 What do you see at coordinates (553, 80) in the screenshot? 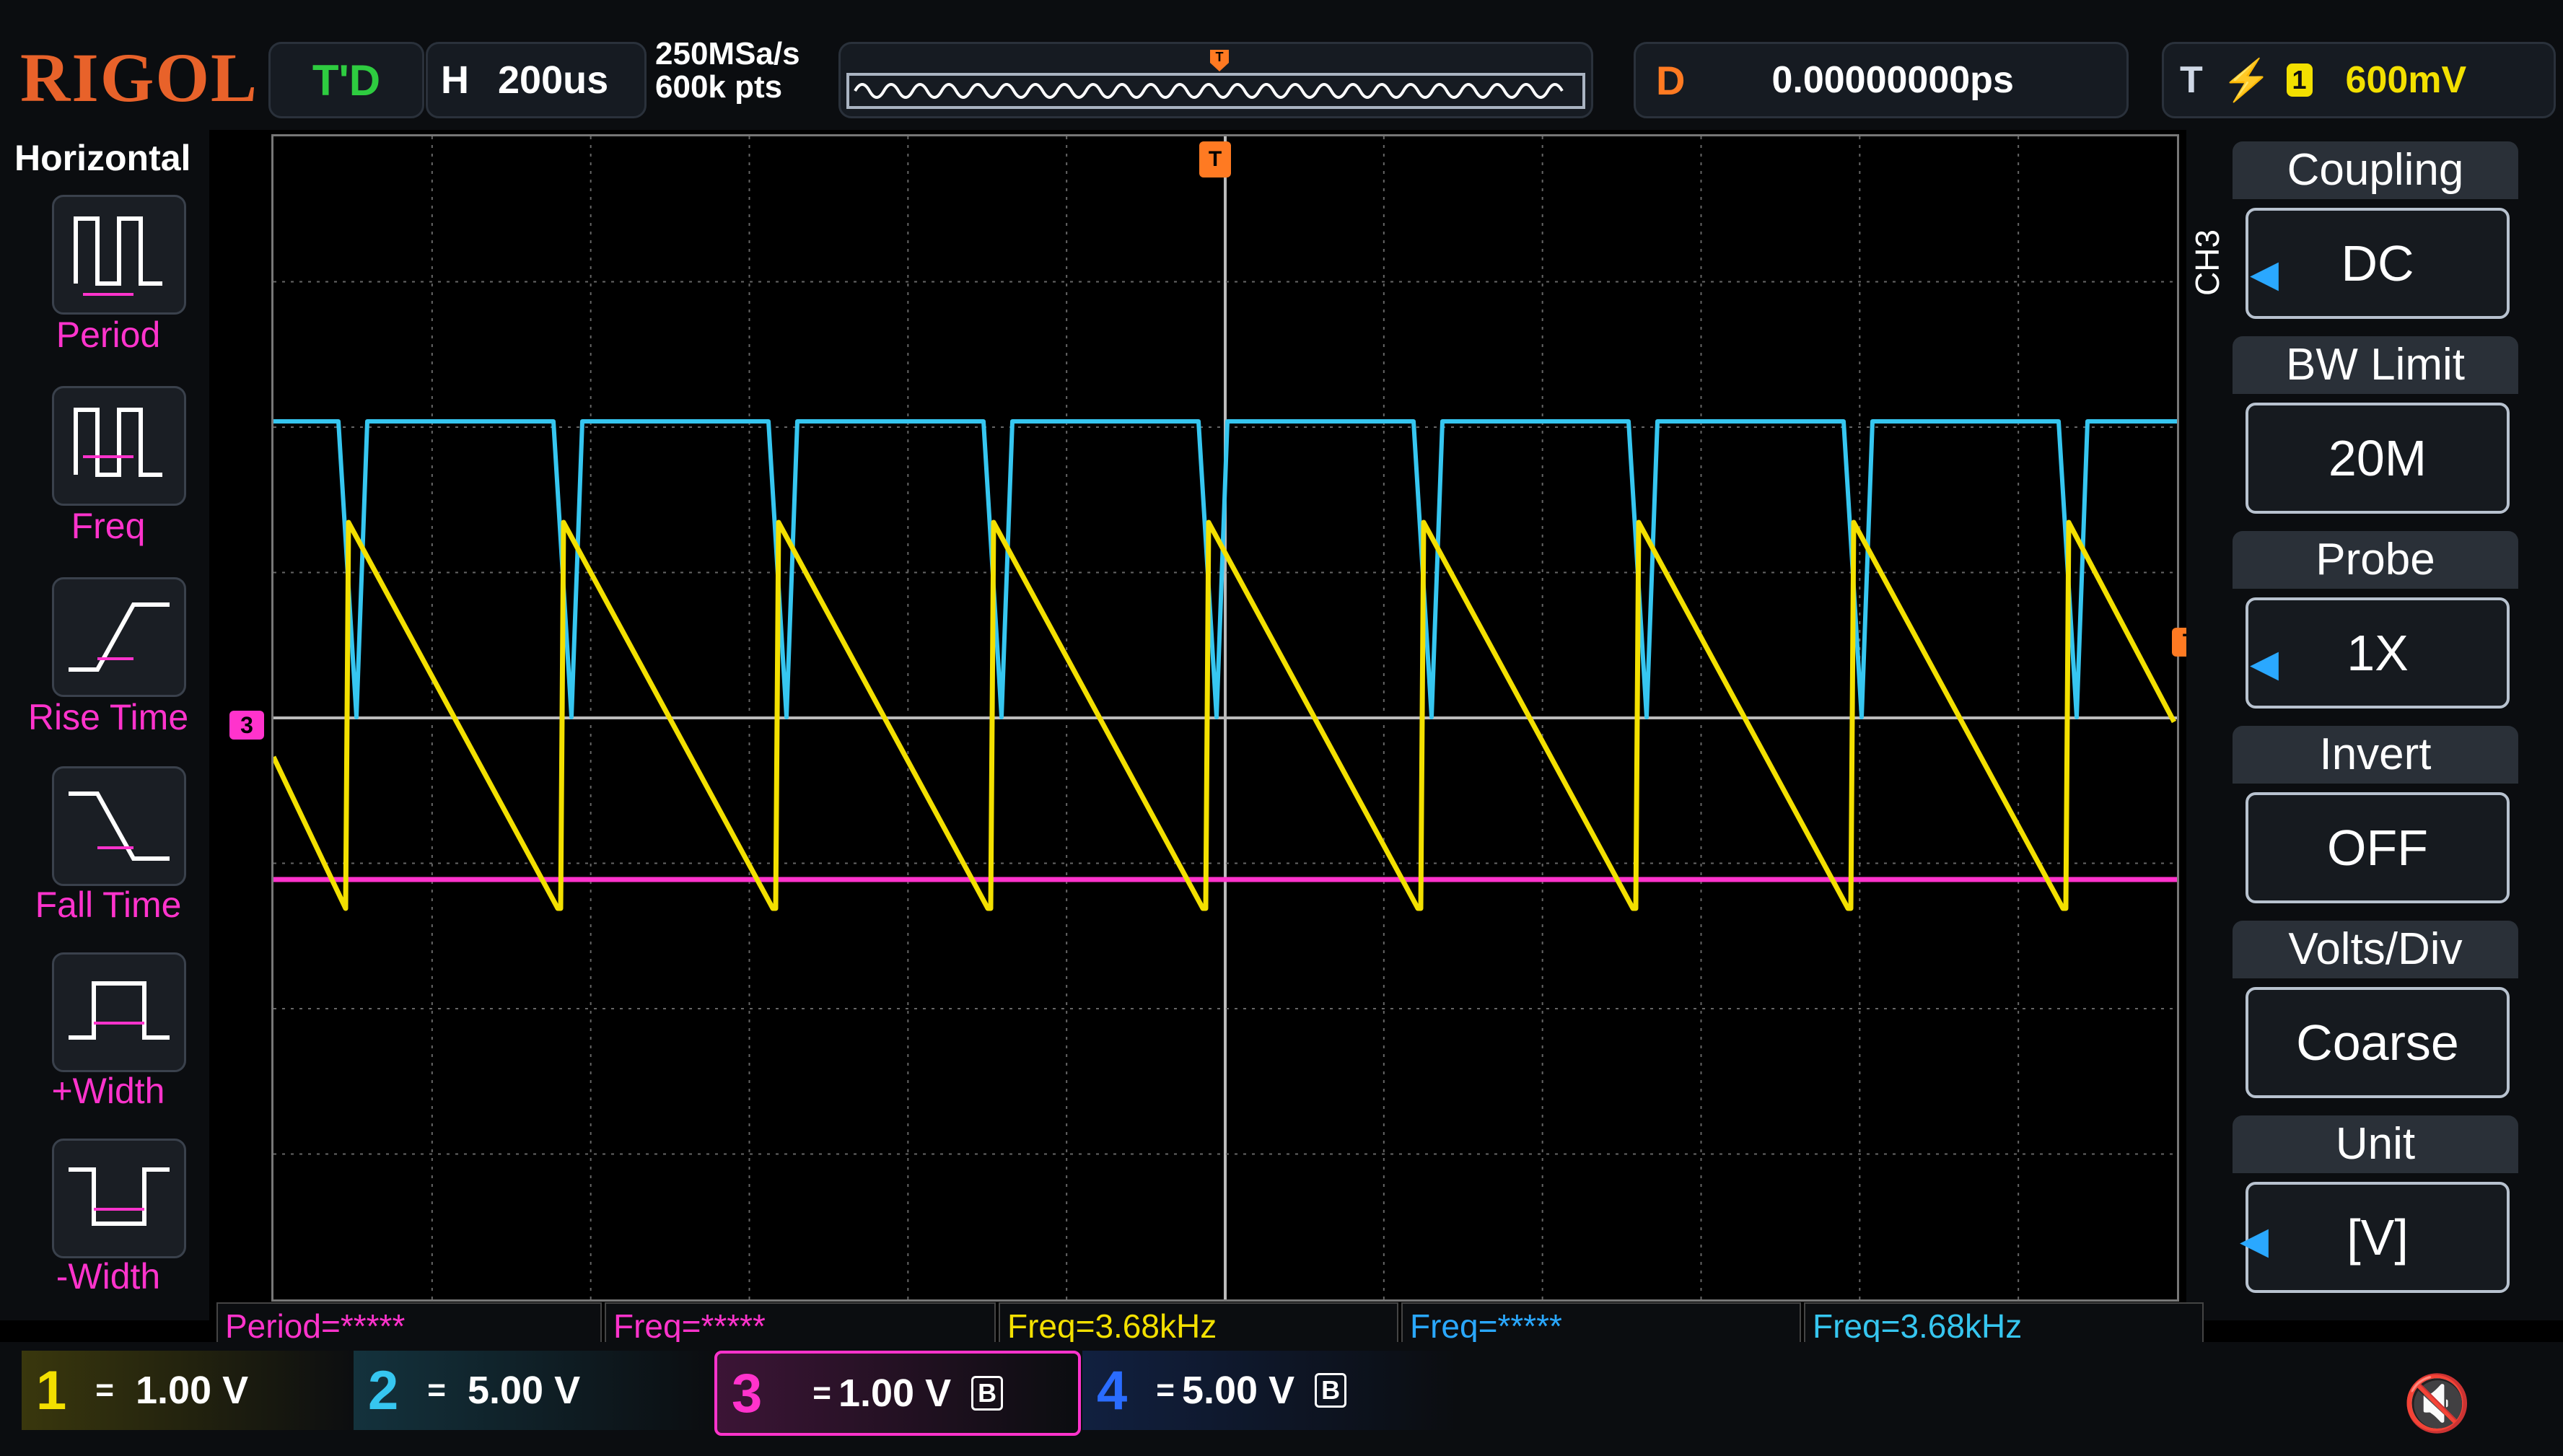
I see `timebase-value: 200us` at bounding box center [553, 80].